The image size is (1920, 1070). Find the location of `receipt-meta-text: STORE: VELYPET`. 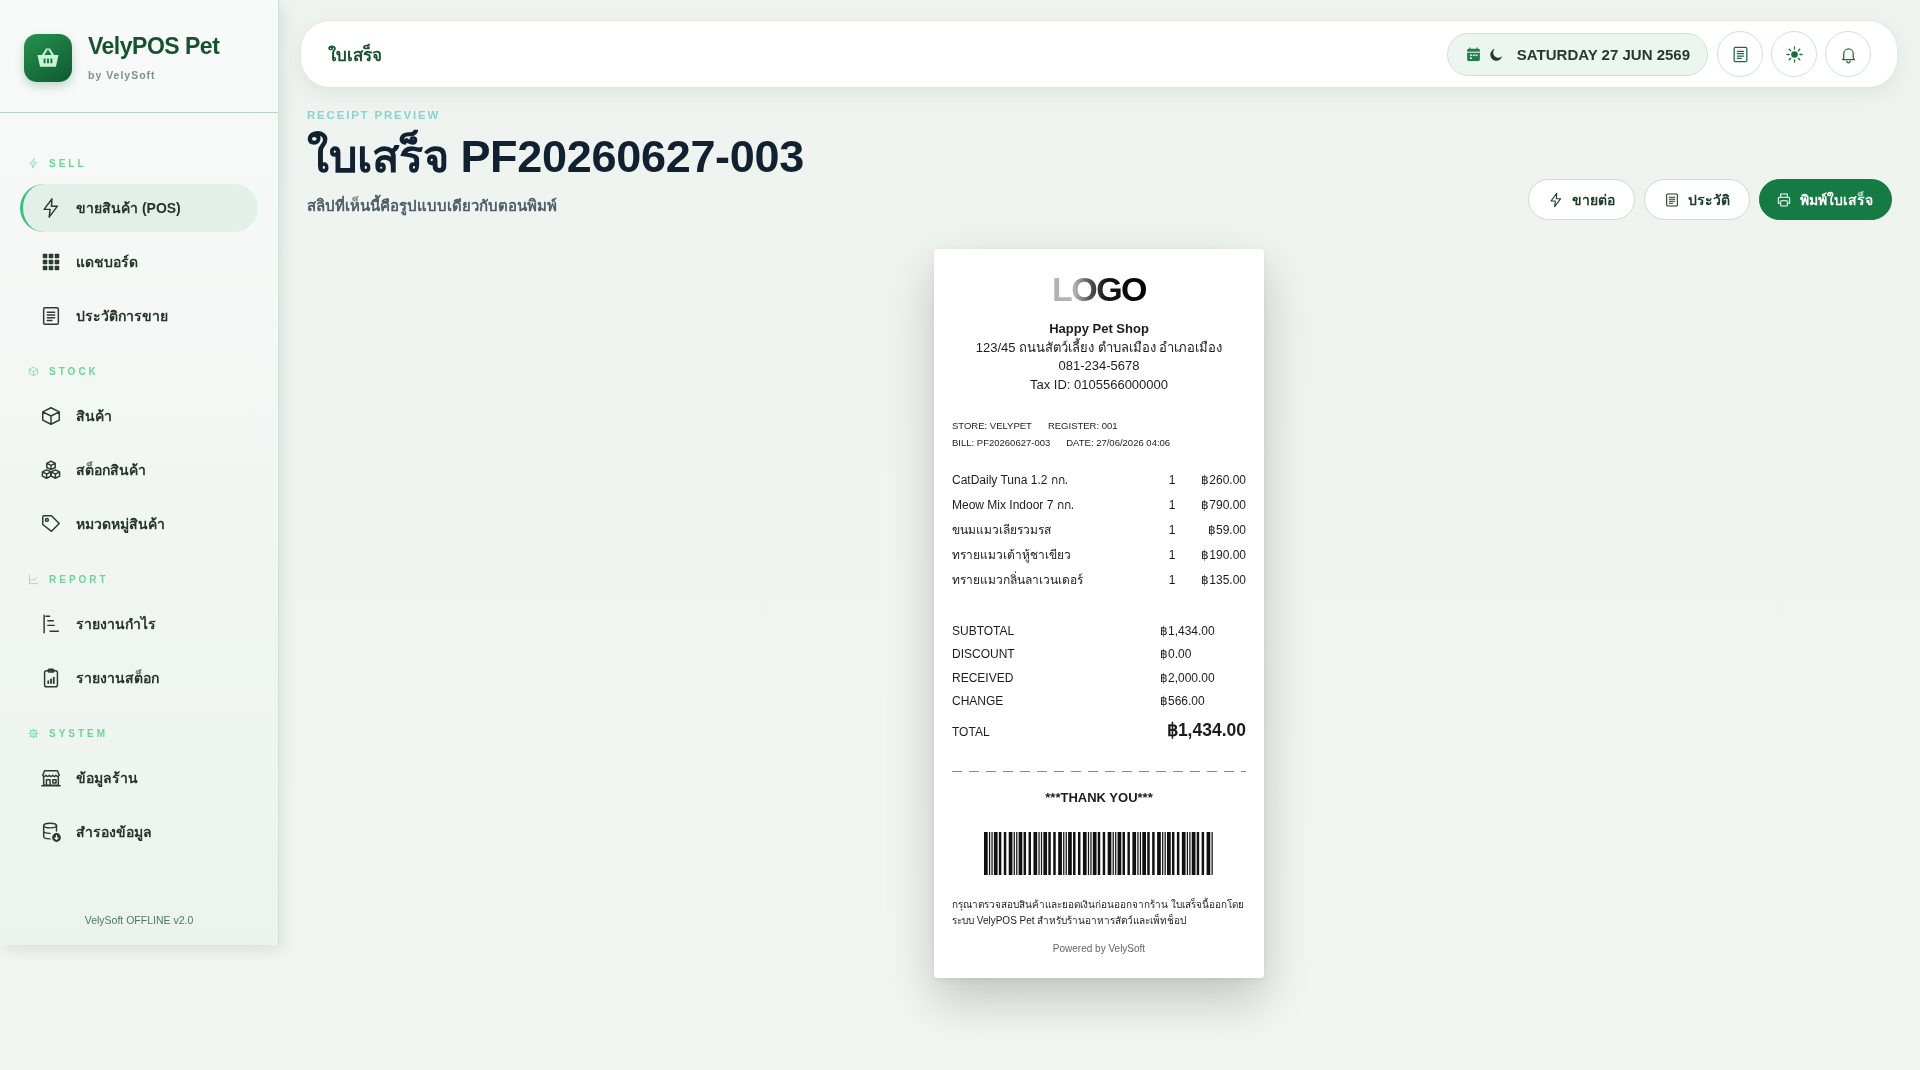

receipt-meta-text: STORE: VELYPET is located at coordinates (992, 426).